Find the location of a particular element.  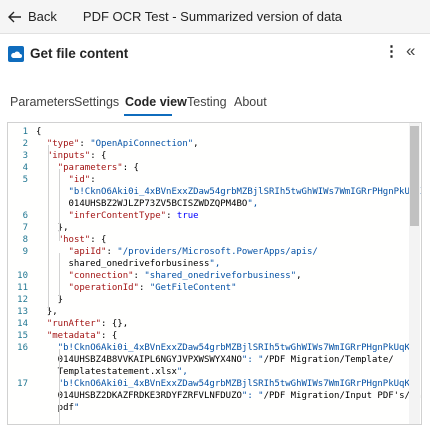

back-button: Back is located at coordinates (32, 16).